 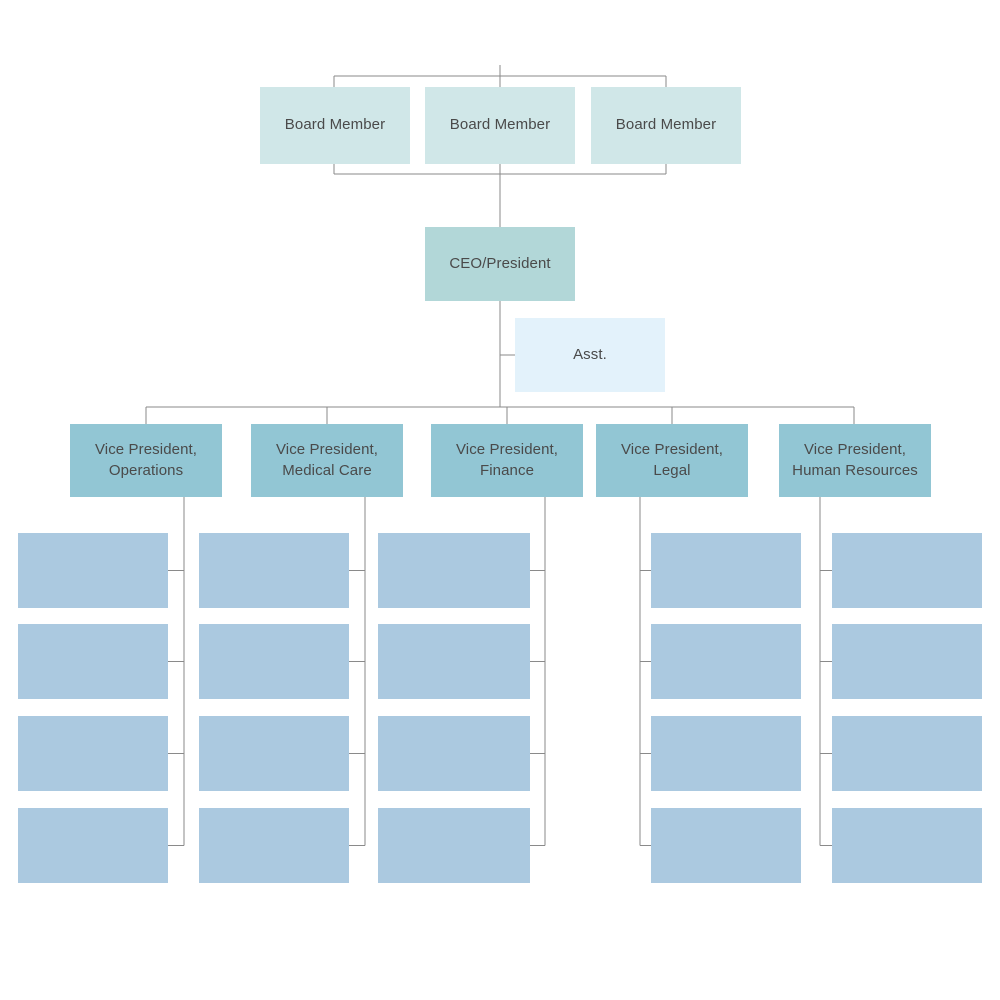 I want to click on vp-operations-node-label: Vice President, Operations, so click(x=146, y=460).